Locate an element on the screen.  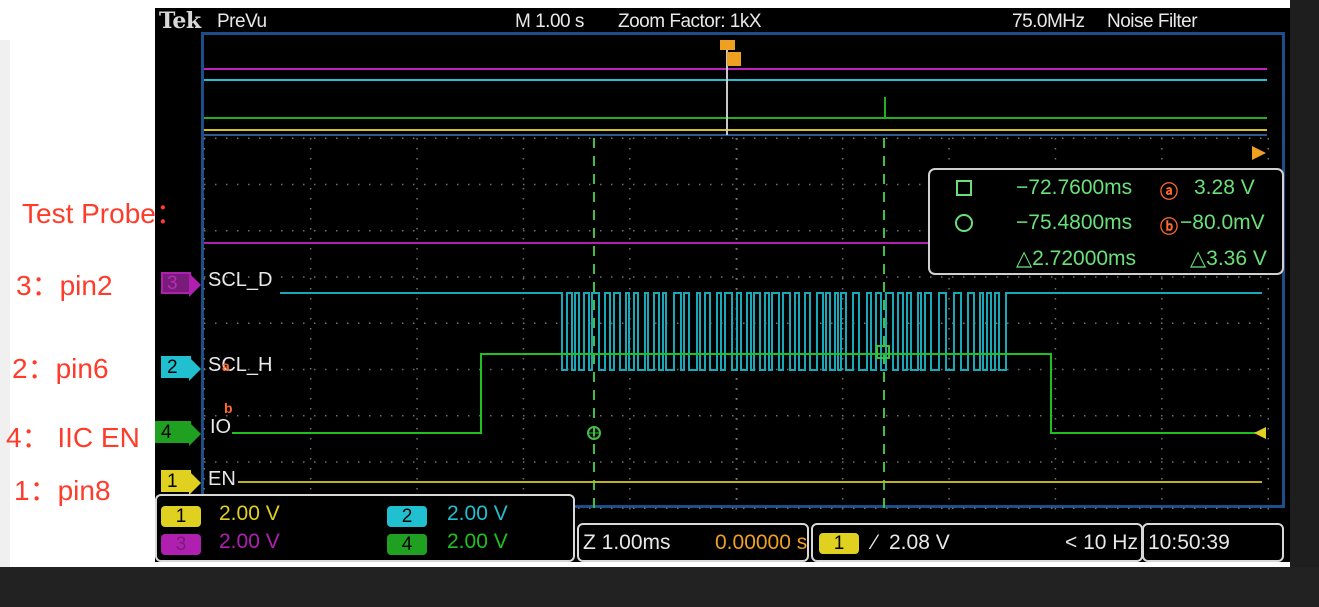
clock-panel: 10:50:39 is located at coordinates (1213, 542).